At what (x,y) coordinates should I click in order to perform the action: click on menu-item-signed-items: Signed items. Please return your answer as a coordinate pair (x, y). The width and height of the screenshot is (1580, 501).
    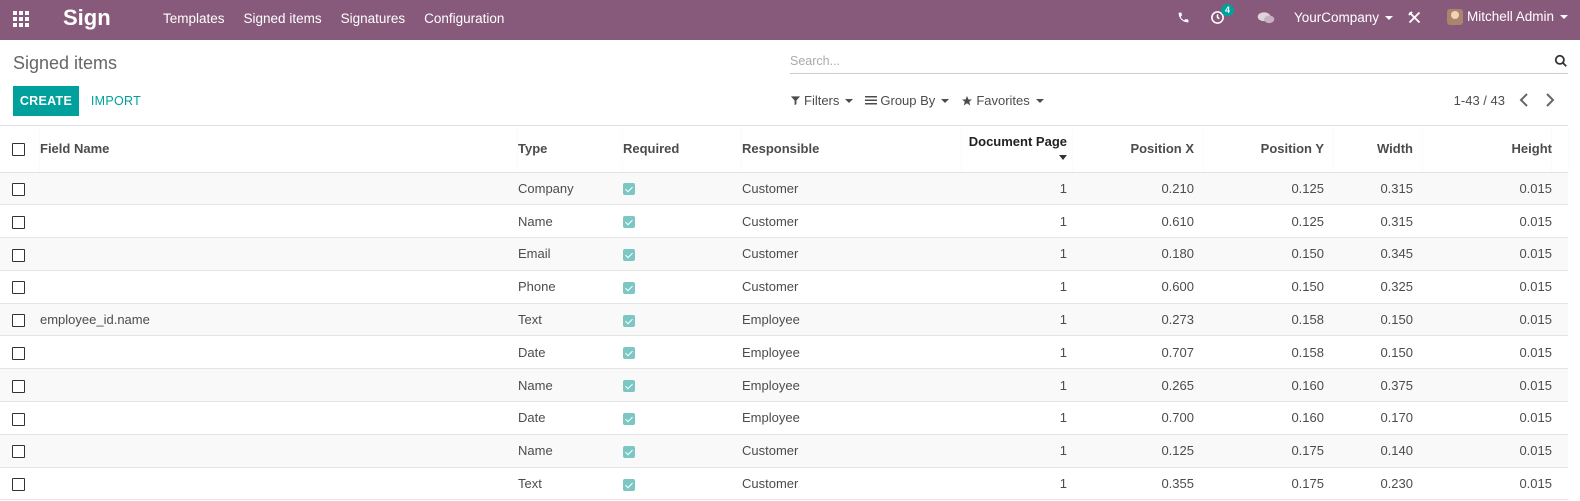
    Looking at the image, I should click on (283, 18).